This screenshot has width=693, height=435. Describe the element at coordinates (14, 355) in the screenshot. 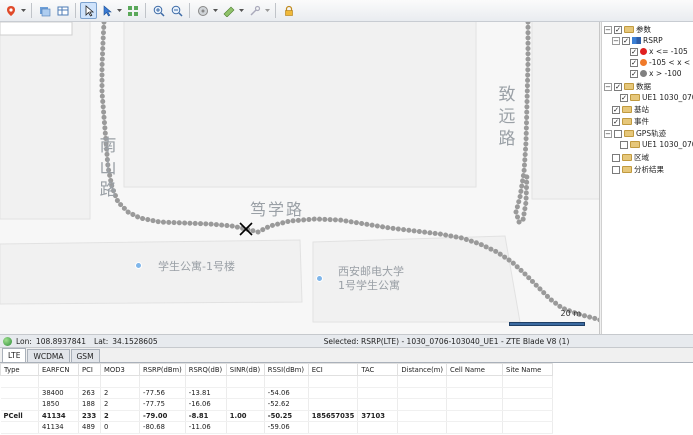

I see `tab-lte: LTE` at that location.